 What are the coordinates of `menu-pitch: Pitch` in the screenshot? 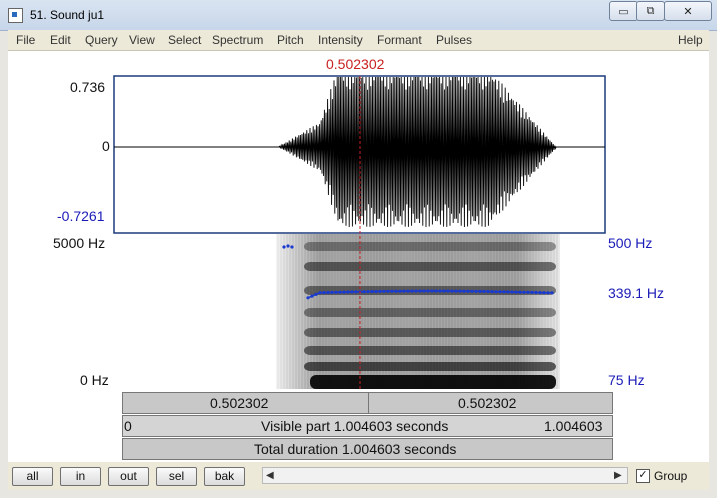 It's located at (290, 40).